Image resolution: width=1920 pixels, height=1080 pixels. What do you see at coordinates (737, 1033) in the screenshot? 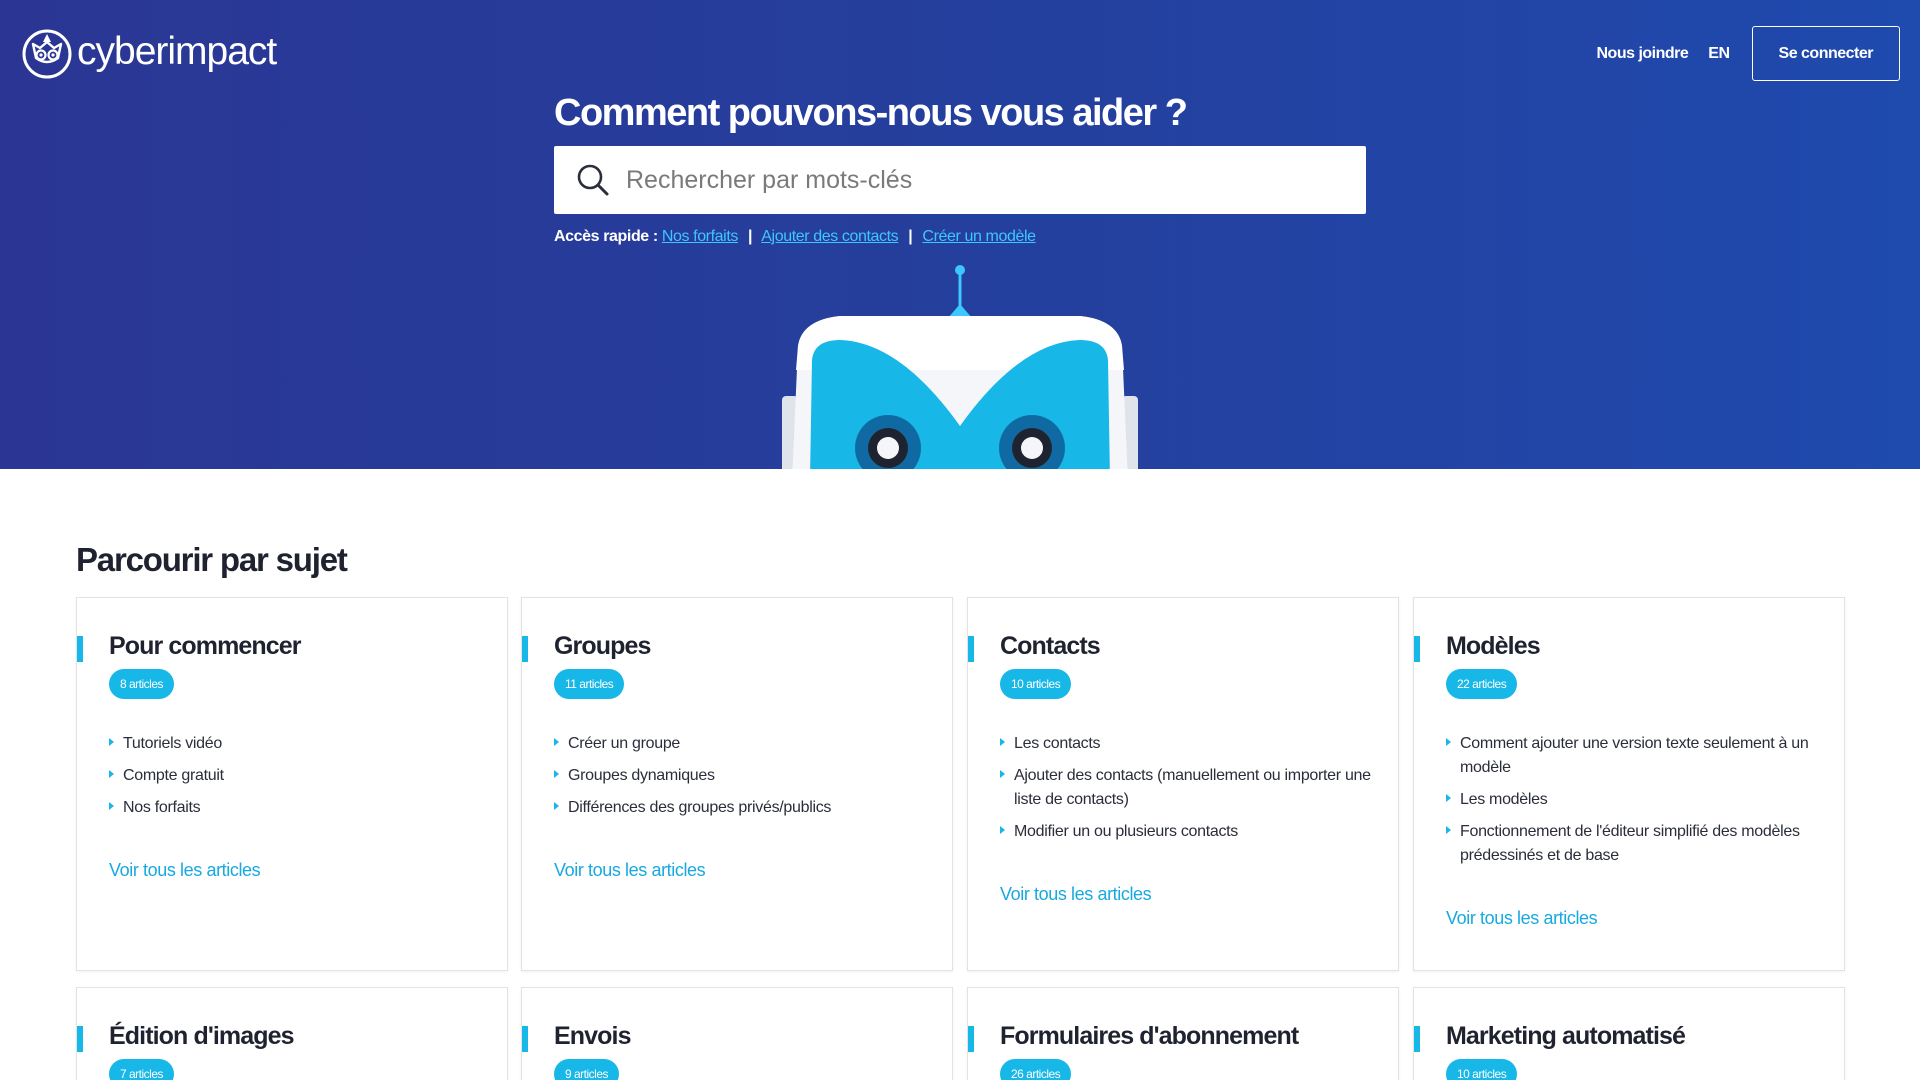
I see `topic-card-envois: Envois 9 articles` at bounding box center [737, 1033].